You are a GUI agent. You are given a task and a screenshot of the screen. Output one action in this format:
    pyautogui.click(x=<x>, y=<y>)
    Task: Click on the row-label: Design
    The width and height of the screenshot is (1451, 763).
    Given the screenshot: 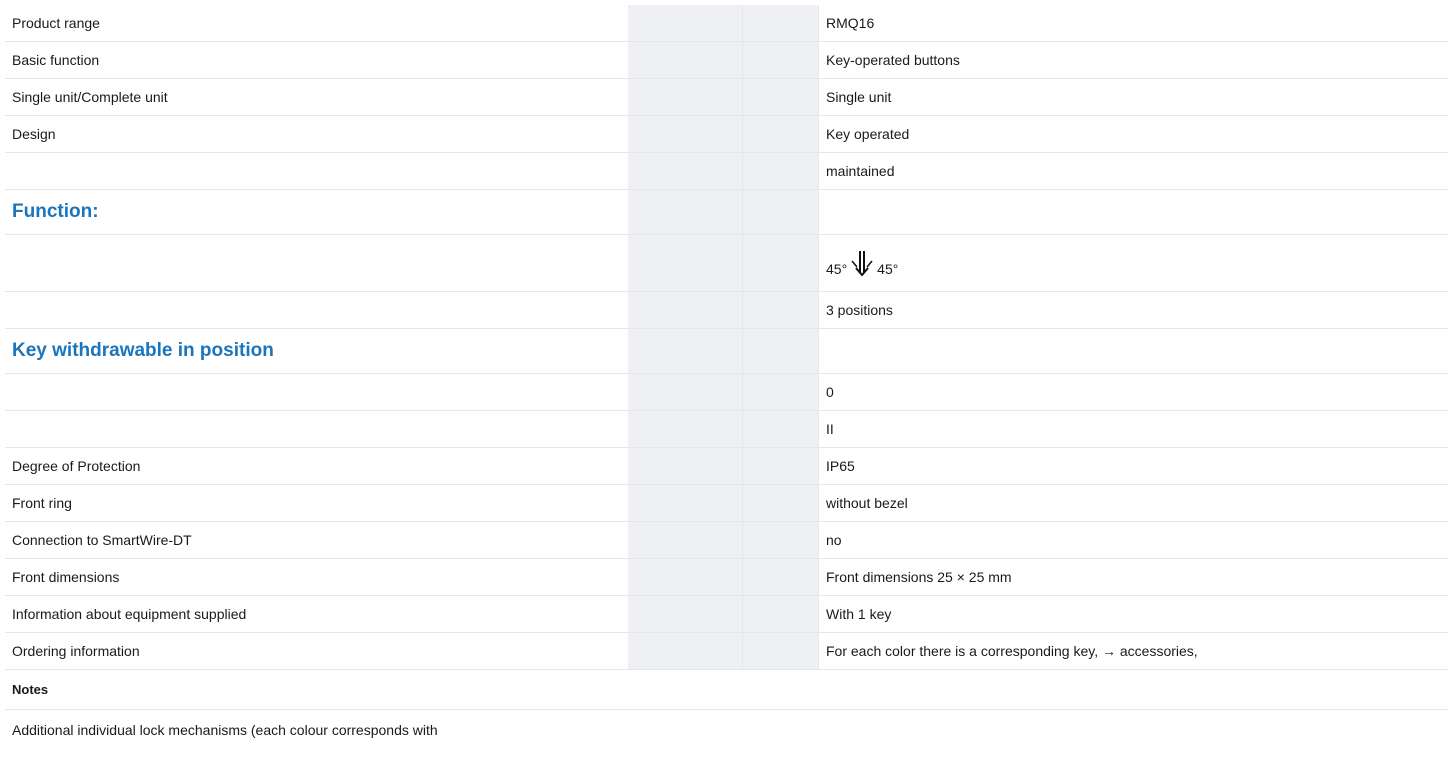 What is the action you would take?
    pyautogui.click(x=34, y=134)
    